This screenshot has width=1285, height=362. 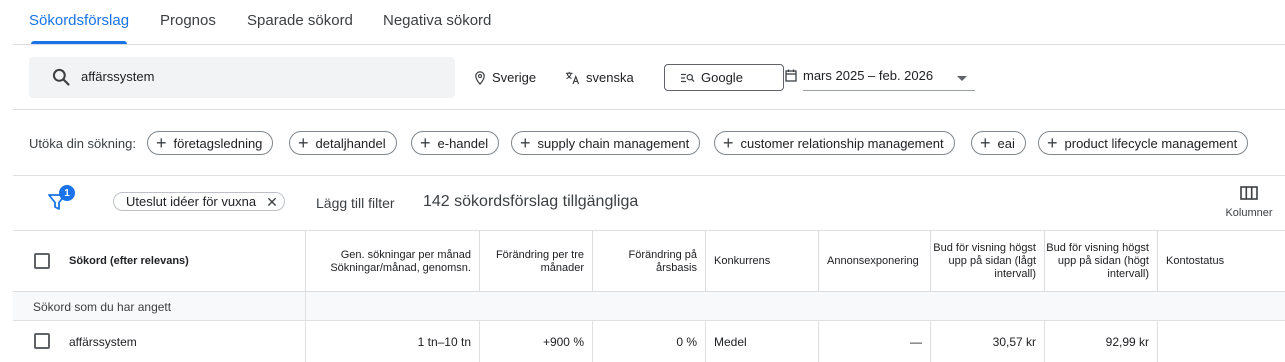 I want to click on row-checkbox, so click(x=42, y=341).